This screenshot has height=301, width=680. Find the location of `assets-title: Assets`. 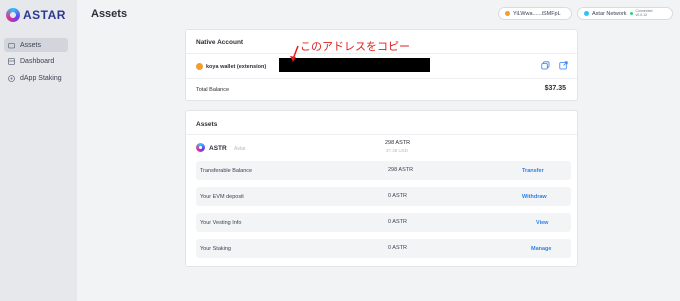

assets-title: Assets is located at coordinates (207, 124).